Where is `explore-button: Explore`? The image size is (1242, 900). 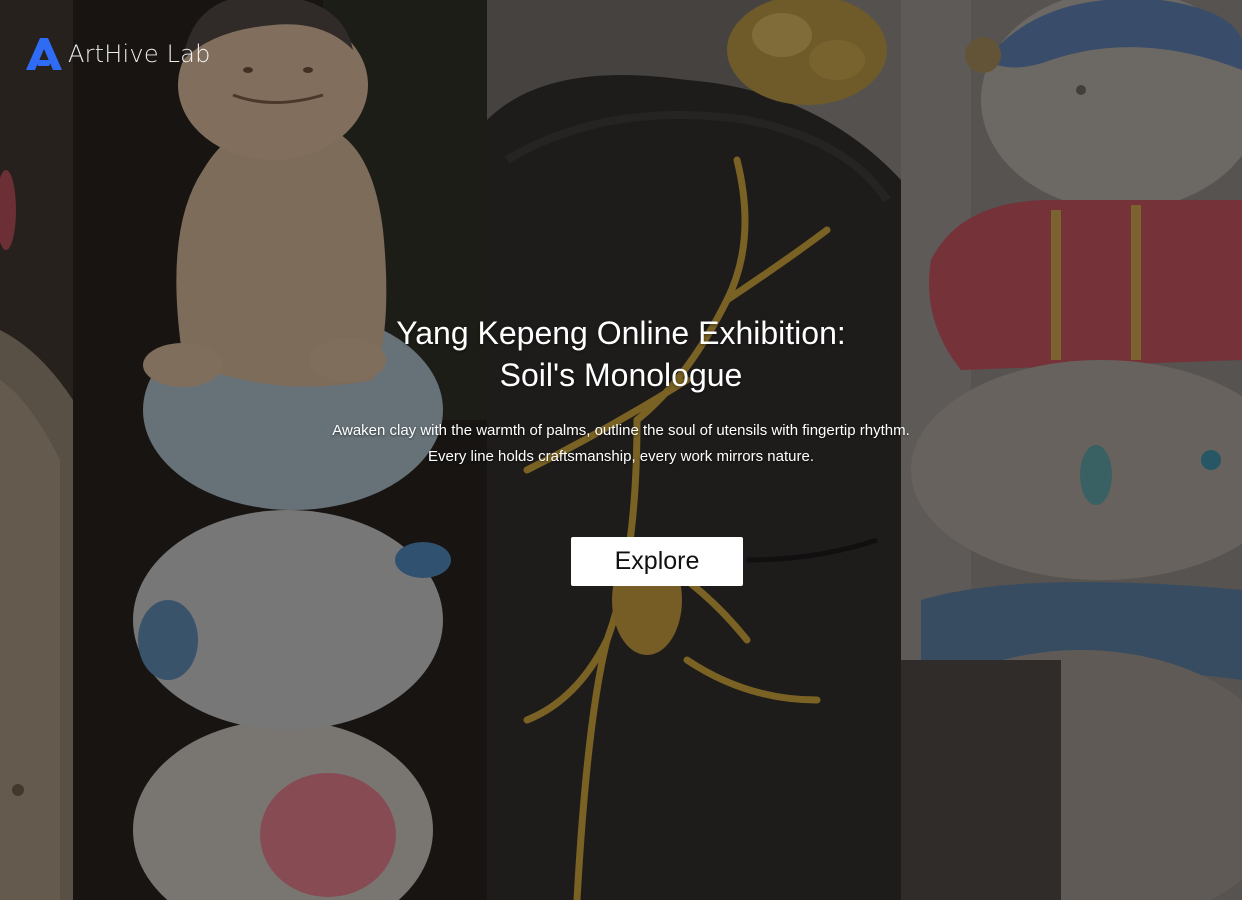 explore-button: Explore is located at coordinates (657, 561).